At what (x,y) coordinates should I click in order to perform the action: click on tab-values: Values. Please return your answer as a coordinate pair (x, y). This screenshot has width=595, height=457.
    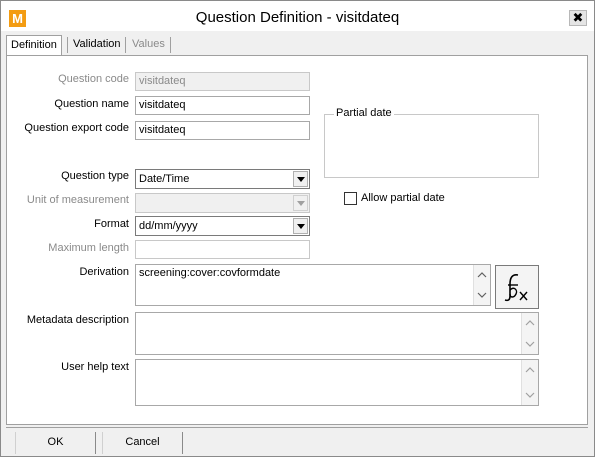
    Looking at the image, I should click on (148, 44).